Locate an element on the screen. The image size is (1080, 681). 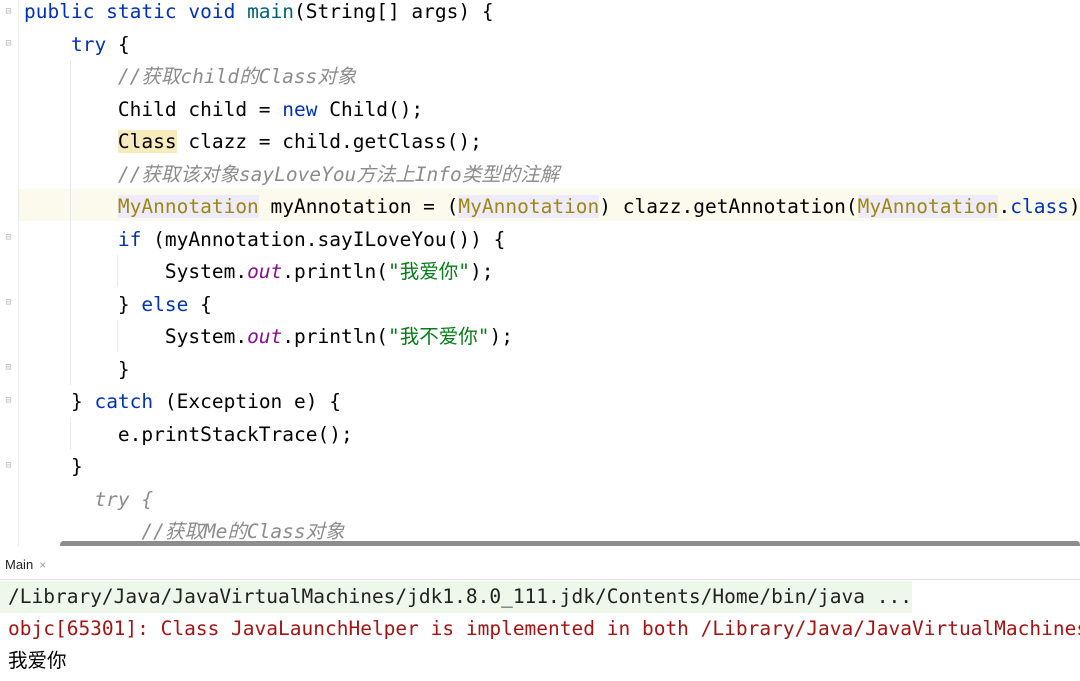
tab-main: Main × is located at coordinates (25, 565).